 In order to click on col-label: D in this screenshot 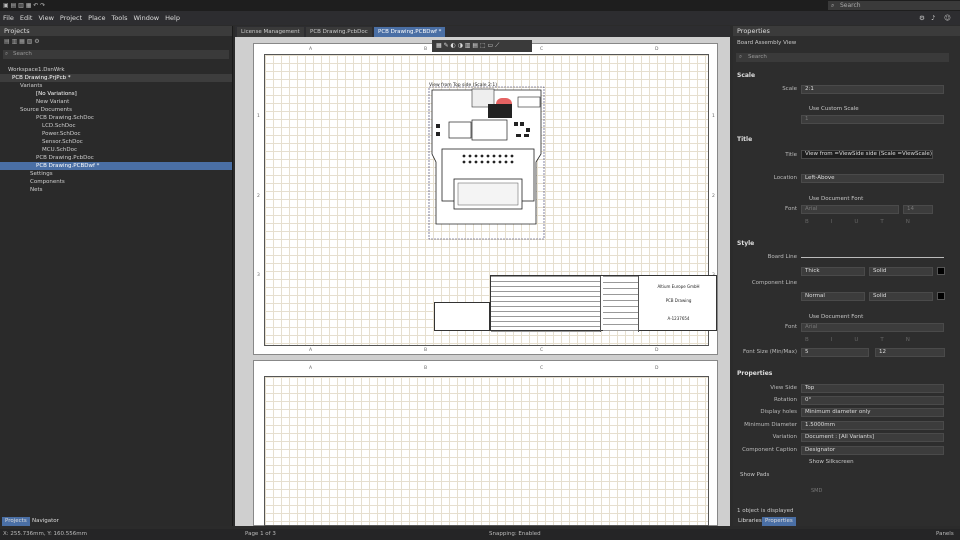, I will do `click(657, 49)`.